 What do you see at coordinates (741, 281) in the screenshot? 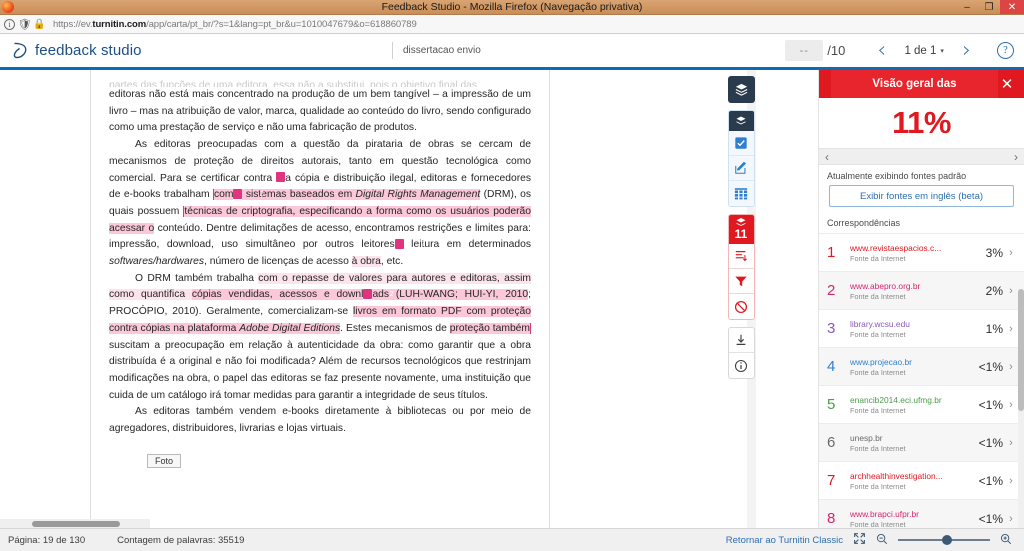
I see `filters-funnel-icon` at bounding box center [741, 281].